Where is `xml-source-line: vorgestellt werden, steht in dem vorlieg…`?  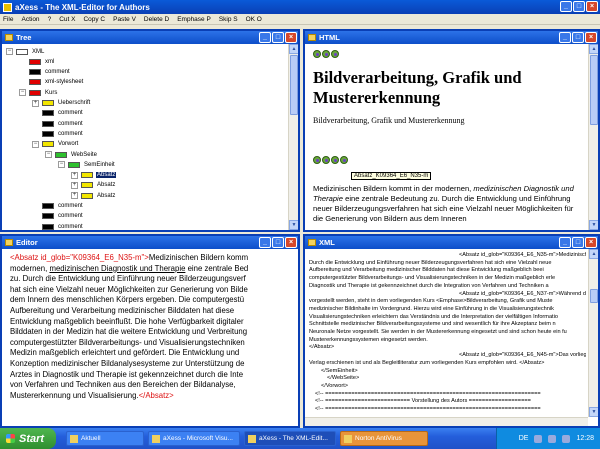
xml-source-line: vorgestellt werden, steht in dem vorlieg… is located at coordinates (431, 301).